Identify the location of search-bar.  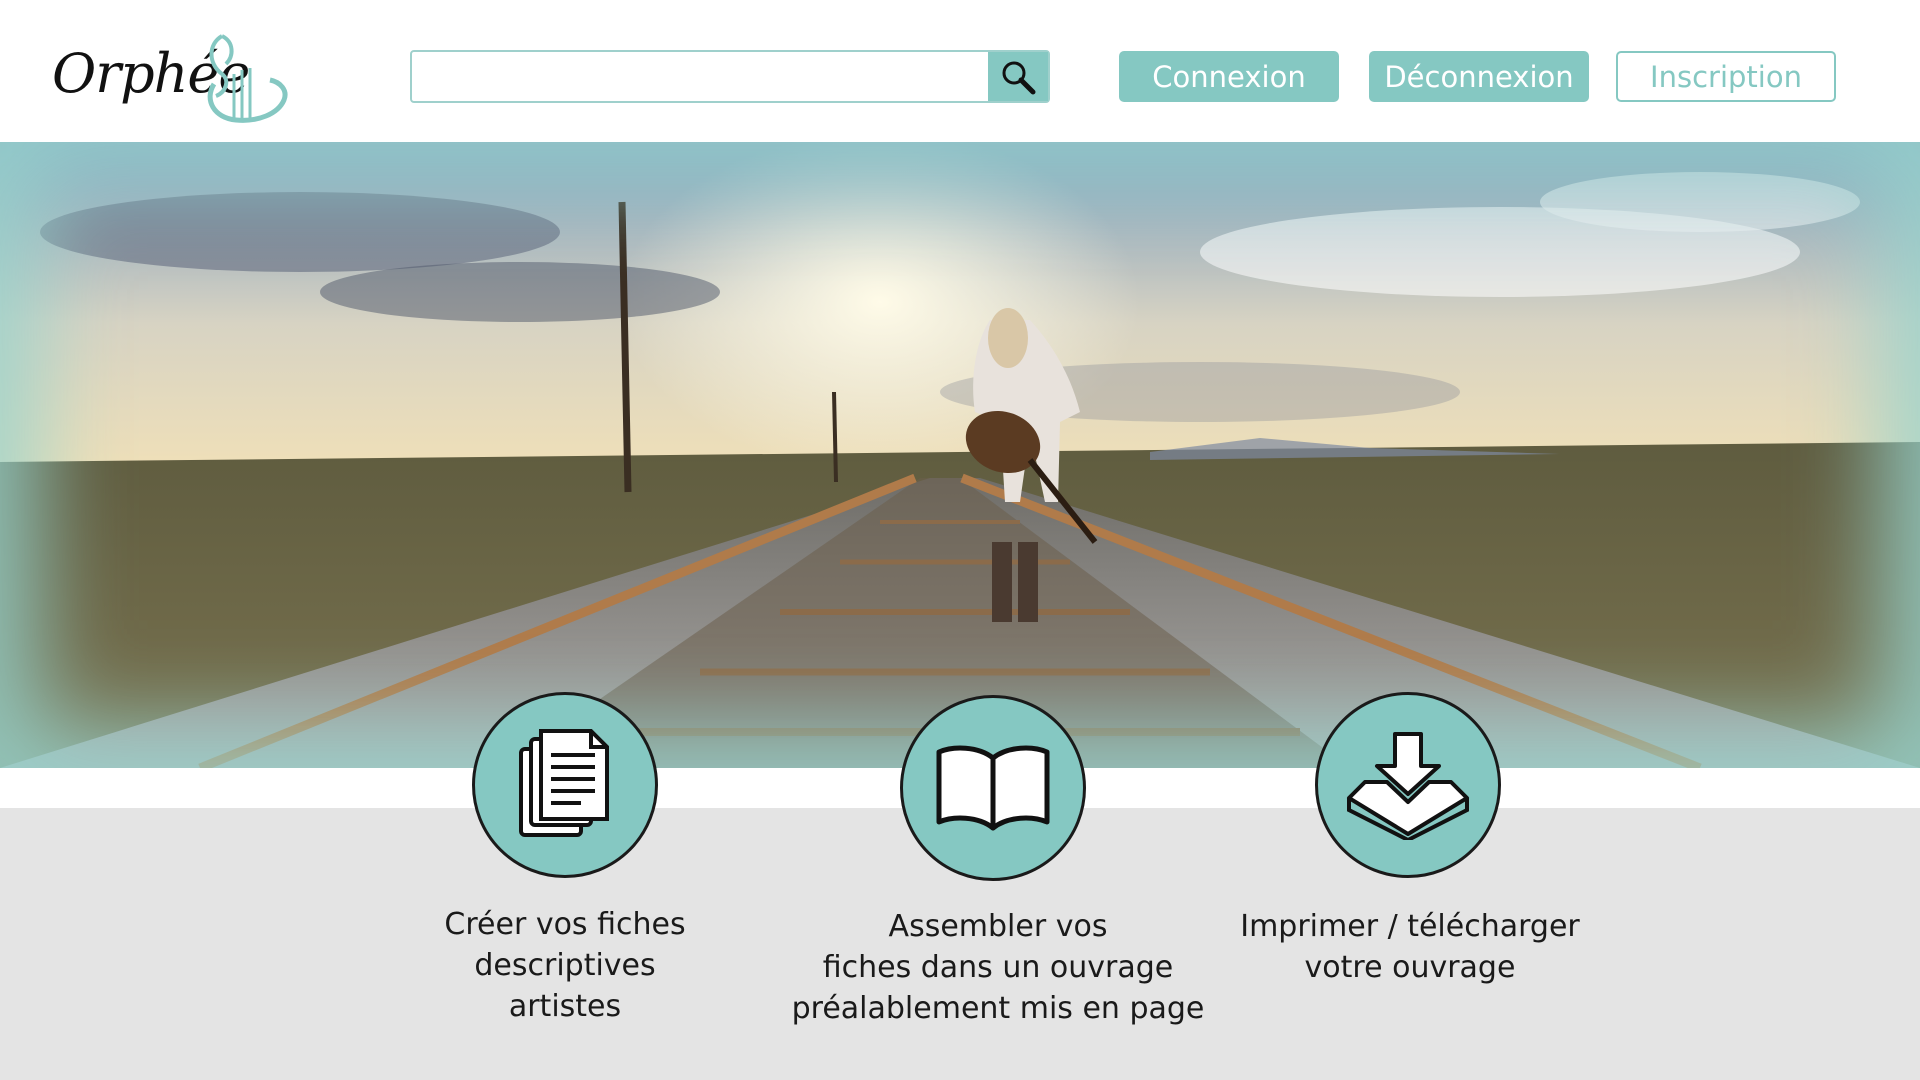
(730, 76).